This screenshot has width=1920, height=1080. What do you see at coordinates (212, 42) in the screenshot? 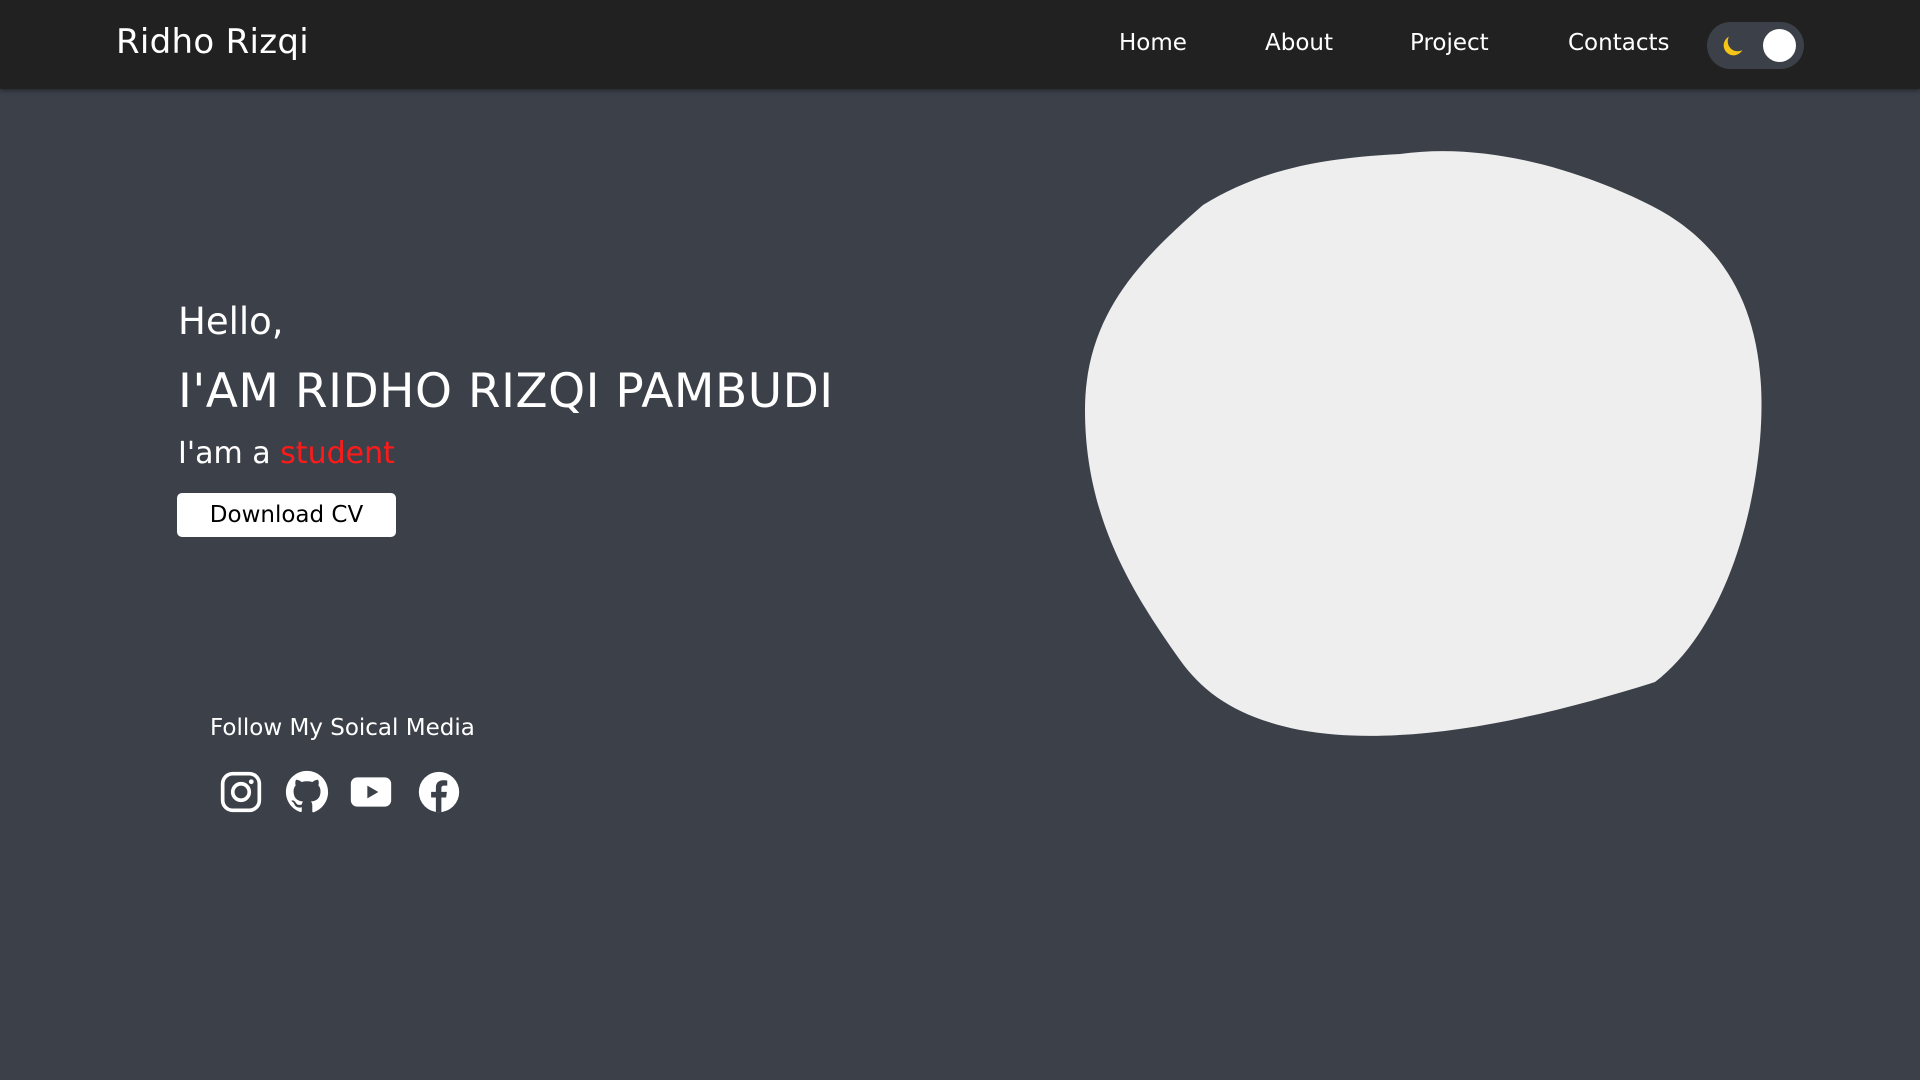
I see `brand-logo: Ridho Rizqi` at bounding box center [212, 42].